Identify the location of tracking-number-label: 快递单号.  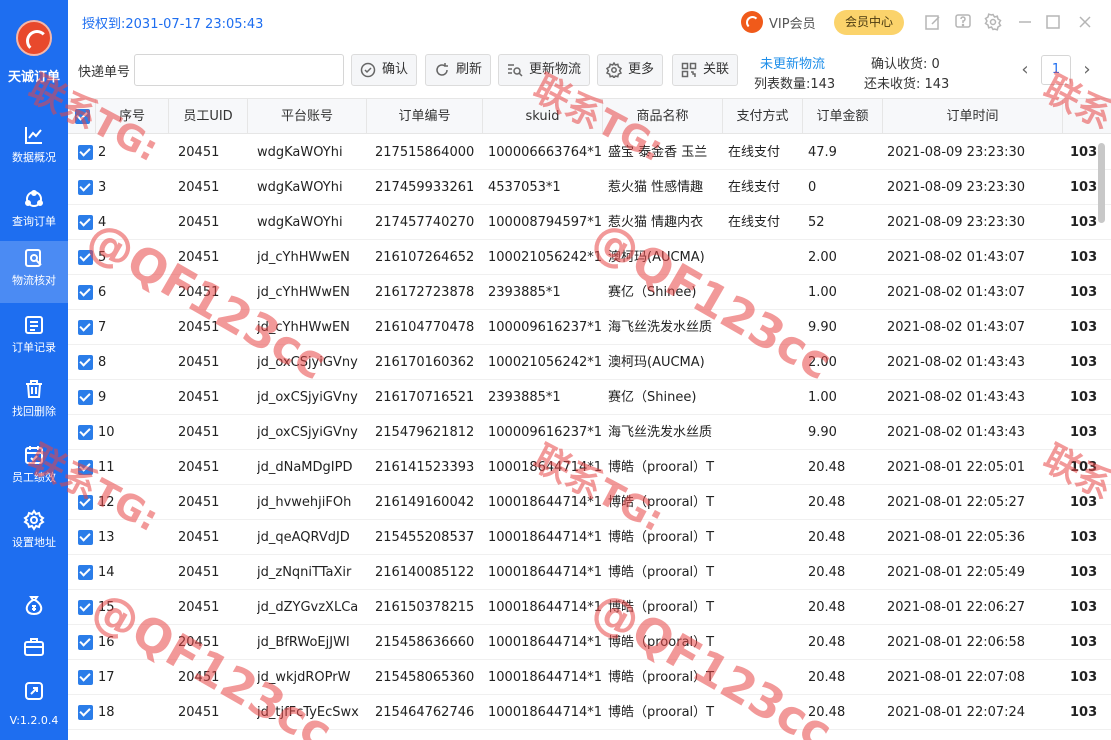
(104, 72).